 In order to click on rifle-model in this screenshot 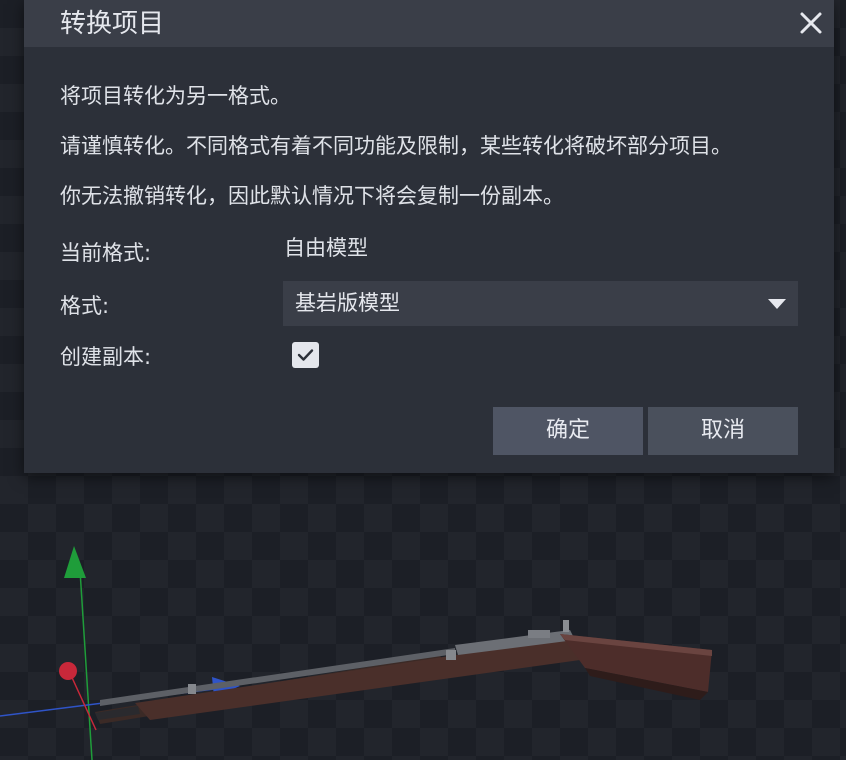, I will do `click(403, 672)`.